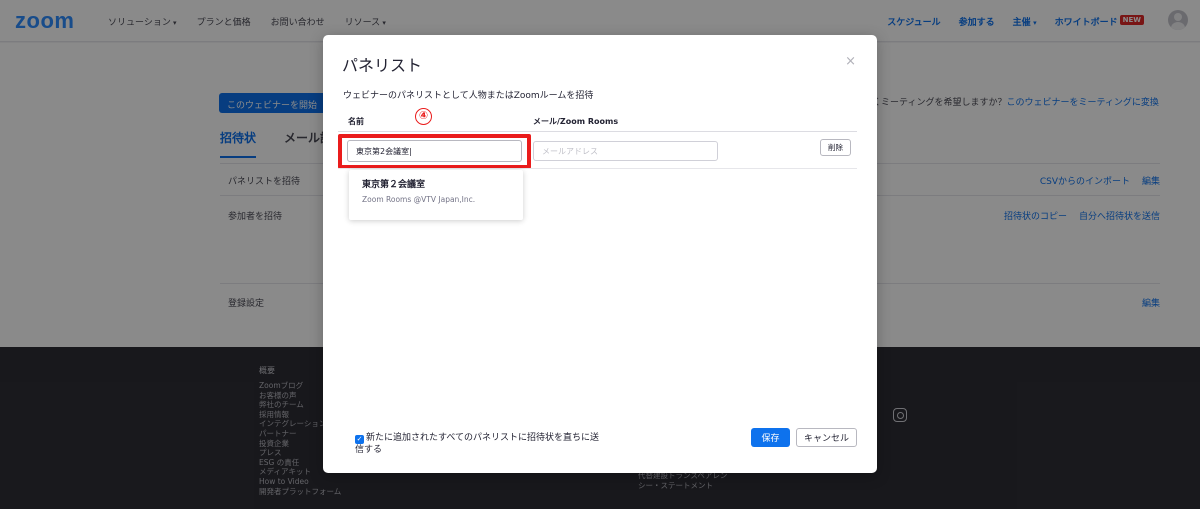 This screenshot has width=1200, height=509. What do you see at coordinates (382, 65) in the screenshot?
I see `dialog-title: パネリスト` at bounding box center [382, 65].